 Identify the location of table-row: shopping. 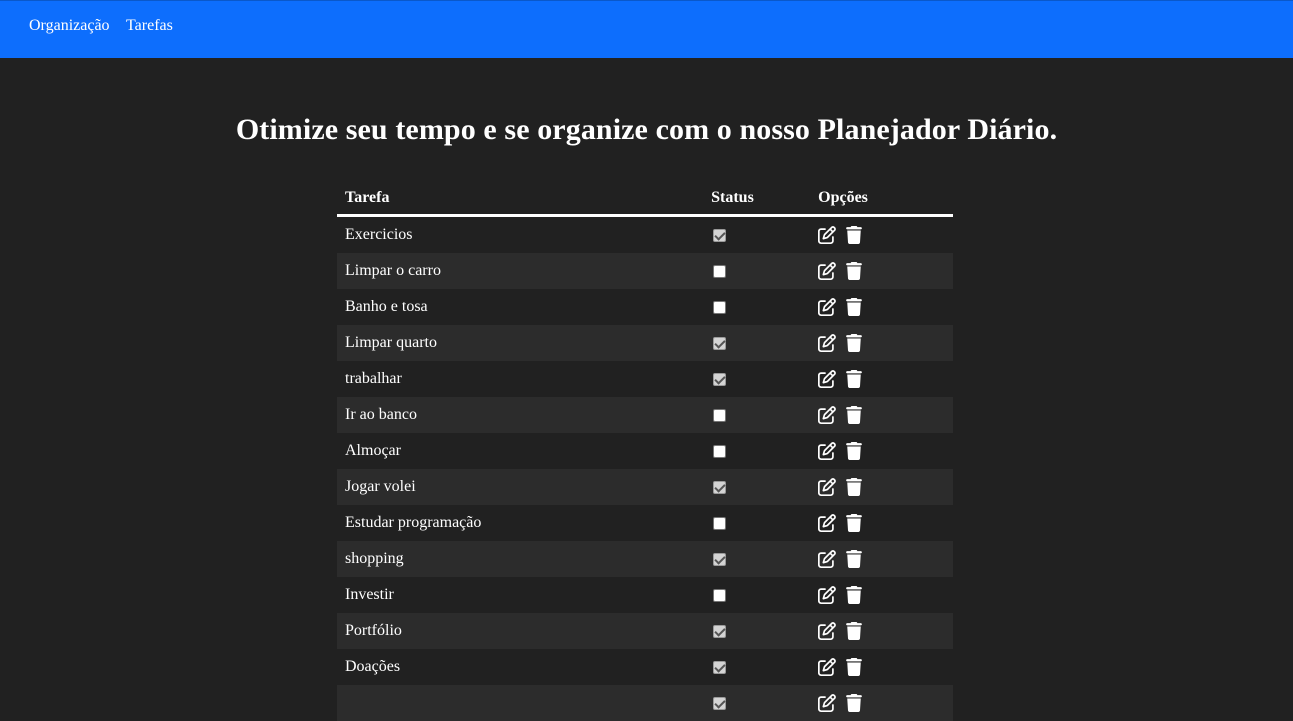
(645, 559).